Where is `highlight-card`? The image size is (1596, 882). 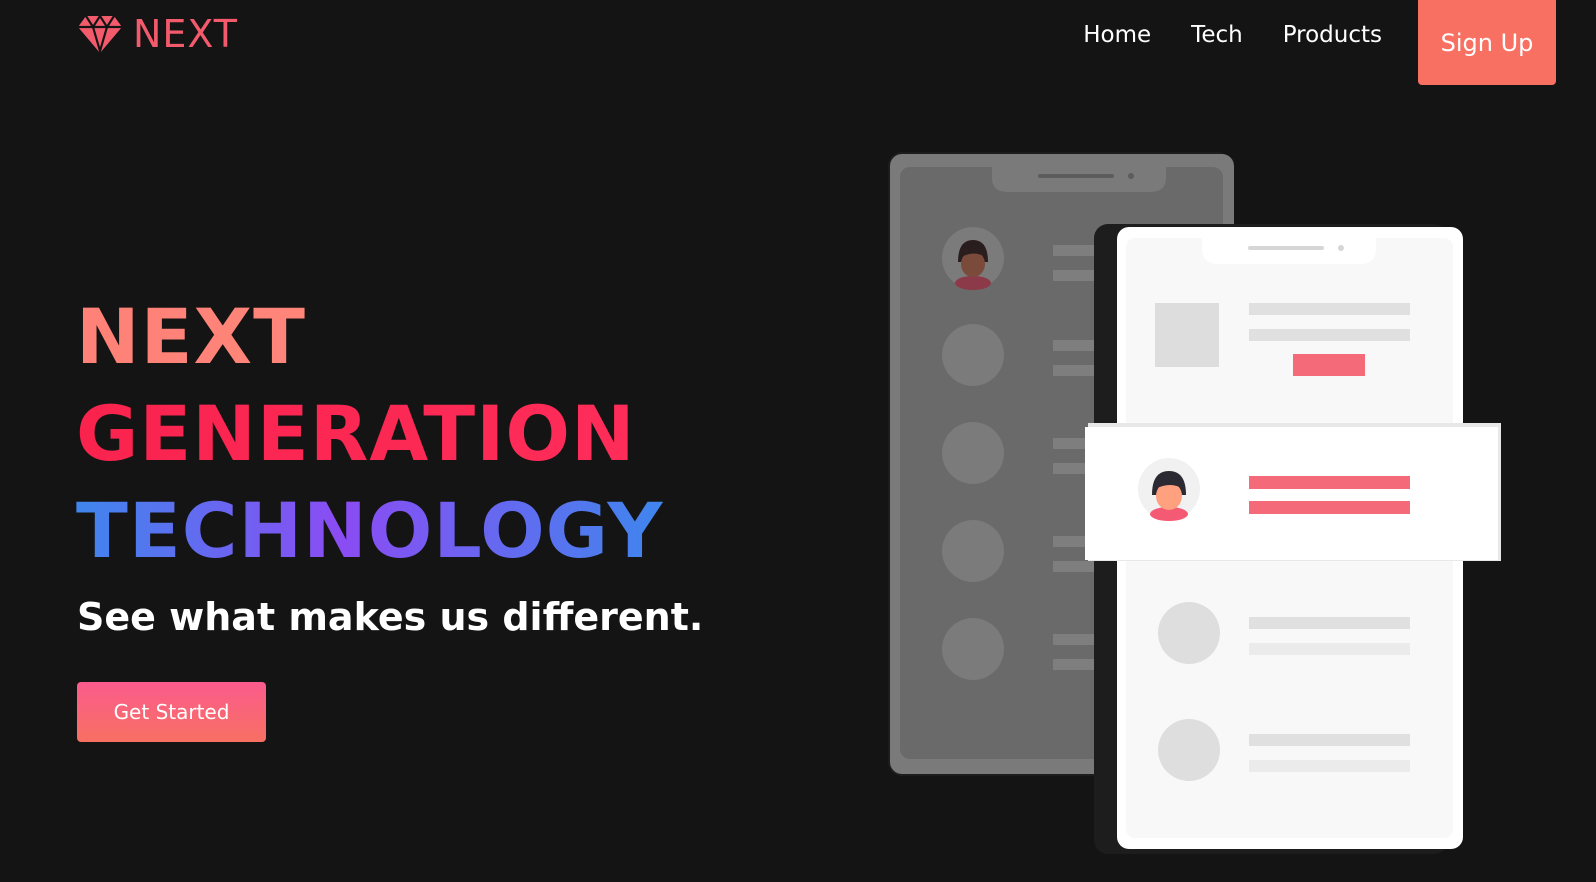 highlight-card is located at coordinates (1293, 492).